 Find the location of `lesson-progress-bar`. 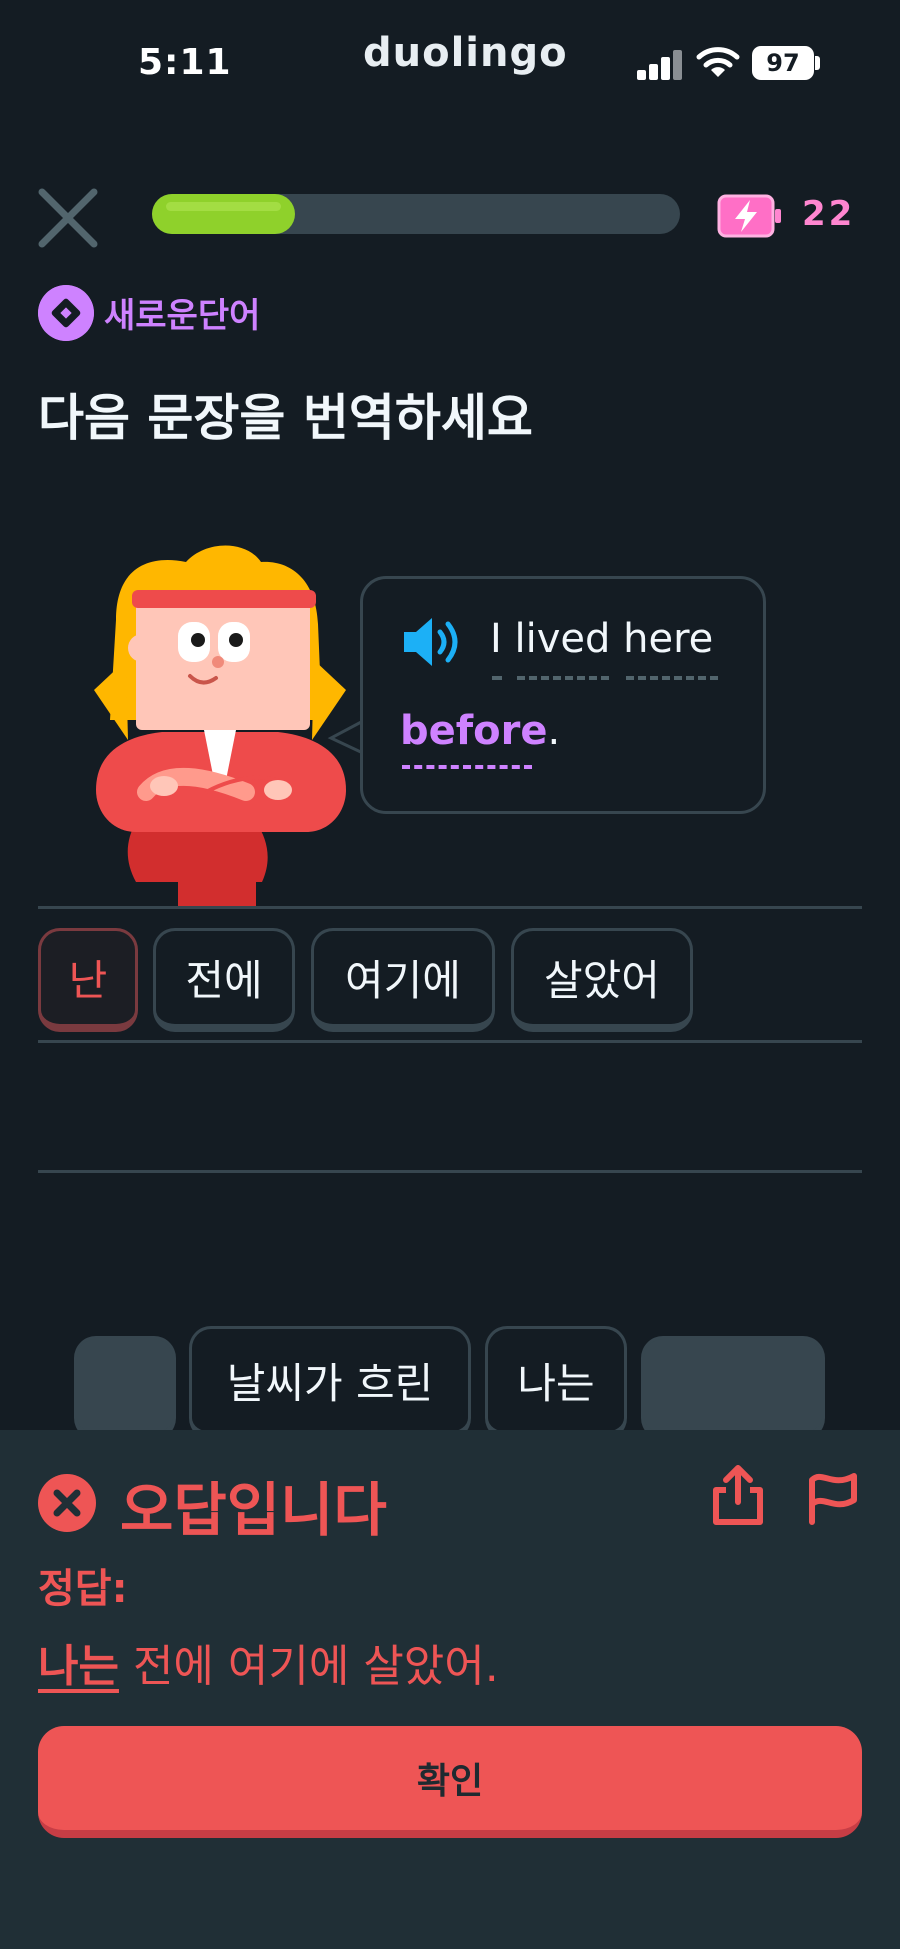

lesson-progress-bar is located at coordinates (416, 214).